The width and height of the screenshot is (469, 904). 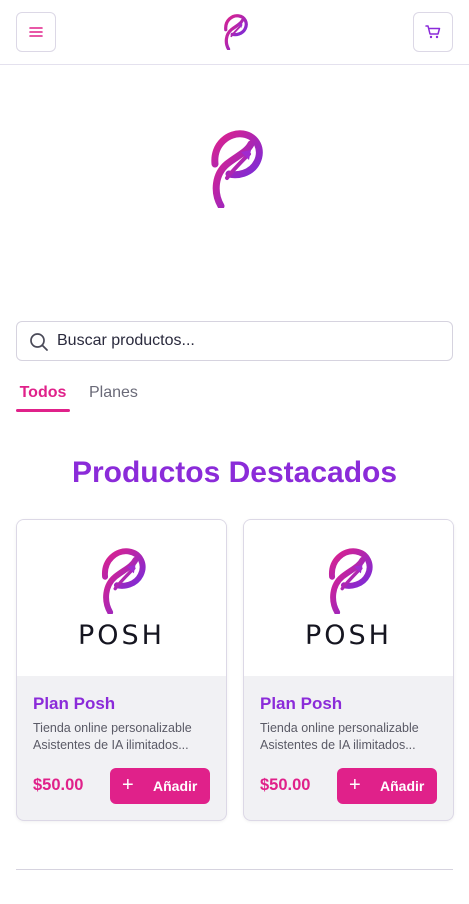 I want to click on active-tab-indicator, so click(x=43, y=410).